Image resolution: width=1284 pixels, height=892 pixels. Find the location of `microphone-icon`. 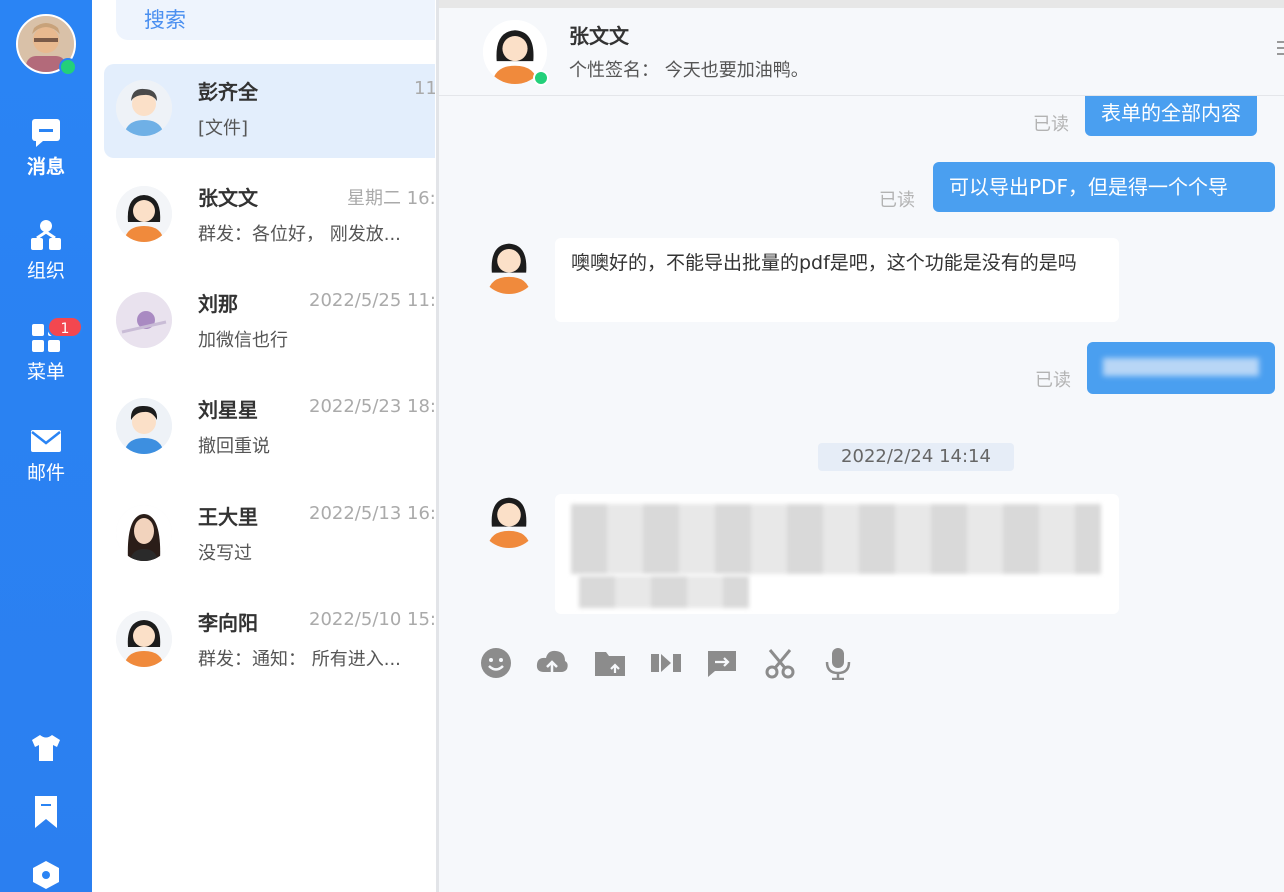

microphone-icon is located at coordinates (838, 663).